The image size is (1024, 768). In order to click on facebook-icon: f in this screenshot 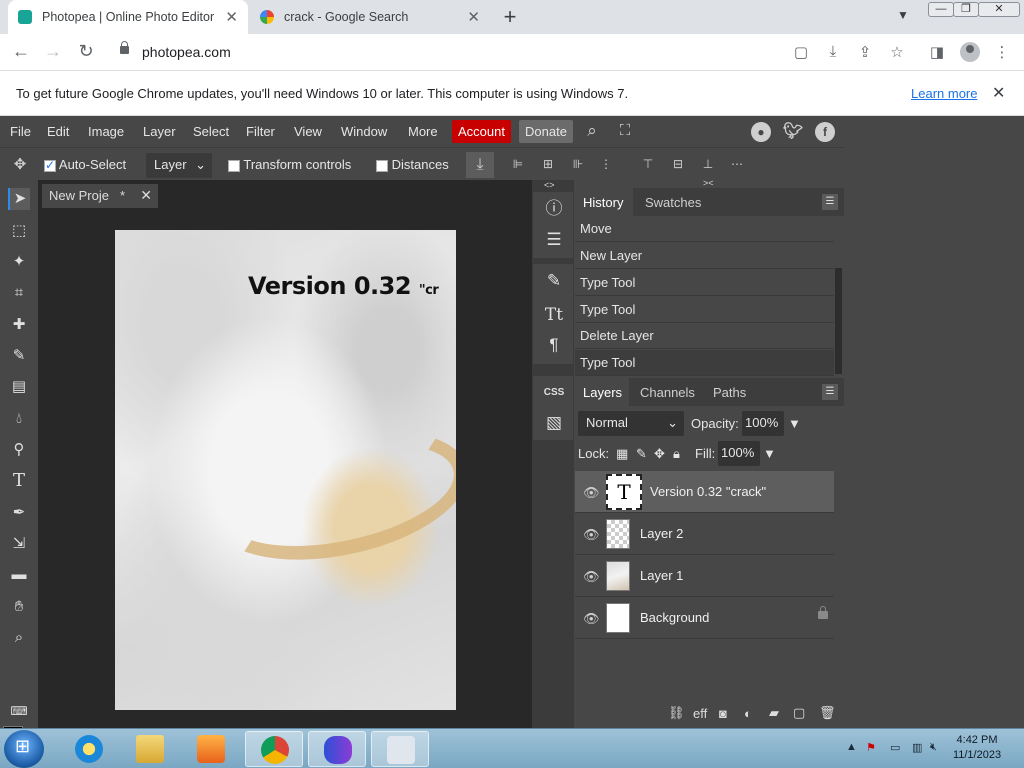, I will do `click(825, 132)`.